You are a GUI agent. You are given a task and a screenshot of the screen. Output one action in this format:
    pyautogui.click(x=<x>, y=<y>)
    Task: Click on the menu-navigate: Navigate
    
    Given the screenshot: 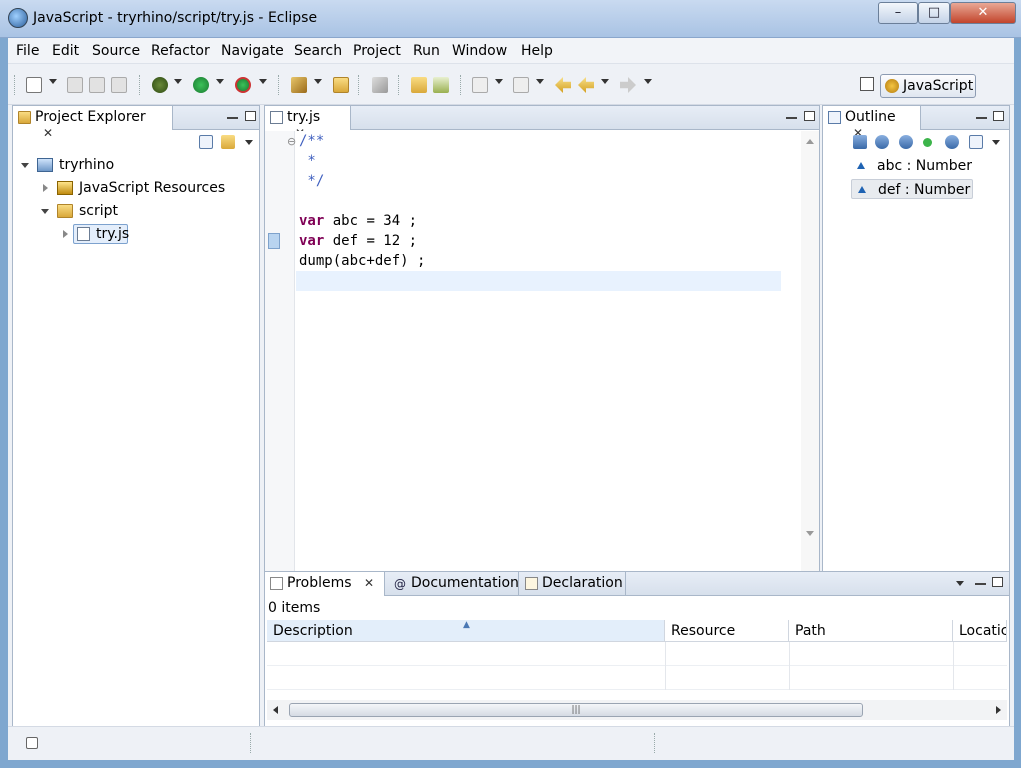 What is the action you would take?
    pyautogui.click(x=252, y=51)
    